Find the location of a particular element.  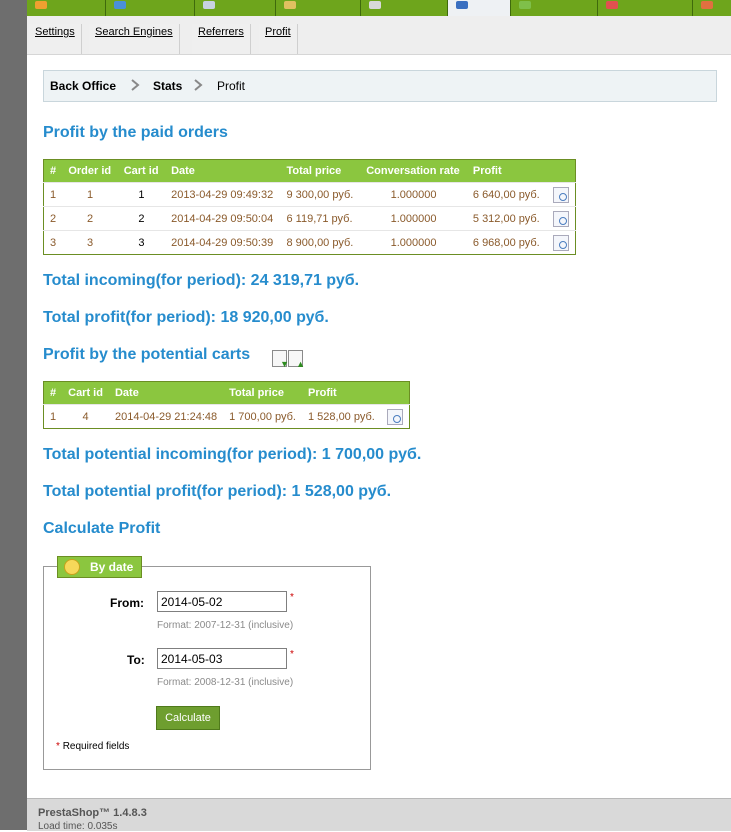

modules-icon is located at coordinates (525, 5).